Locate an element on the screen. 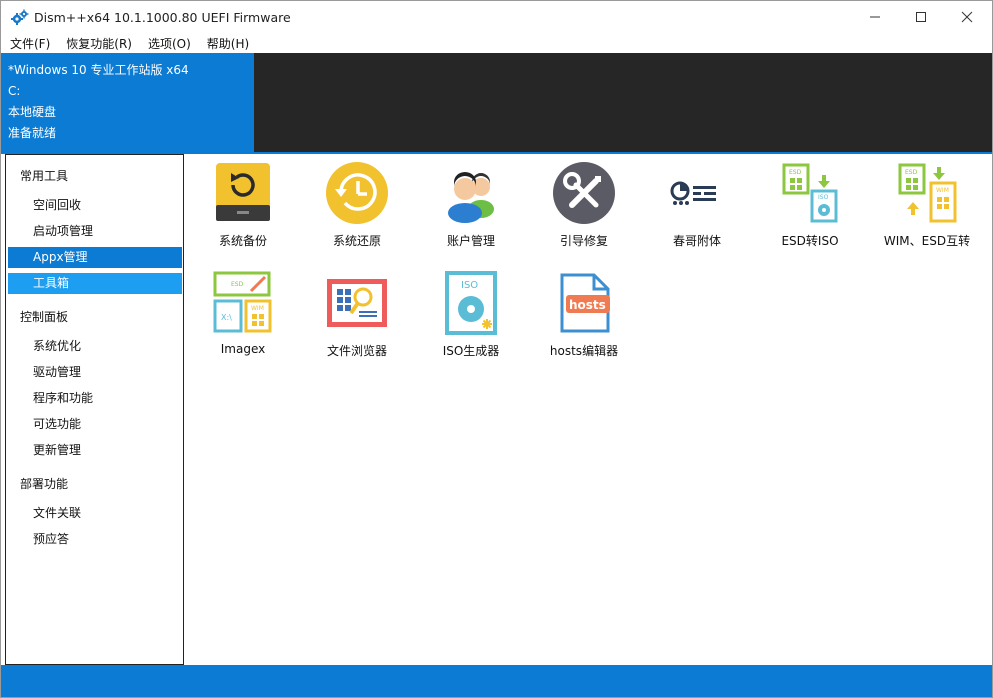 This screenshot has width=993, height=698. console-panel is located at coordinates (623, 102).